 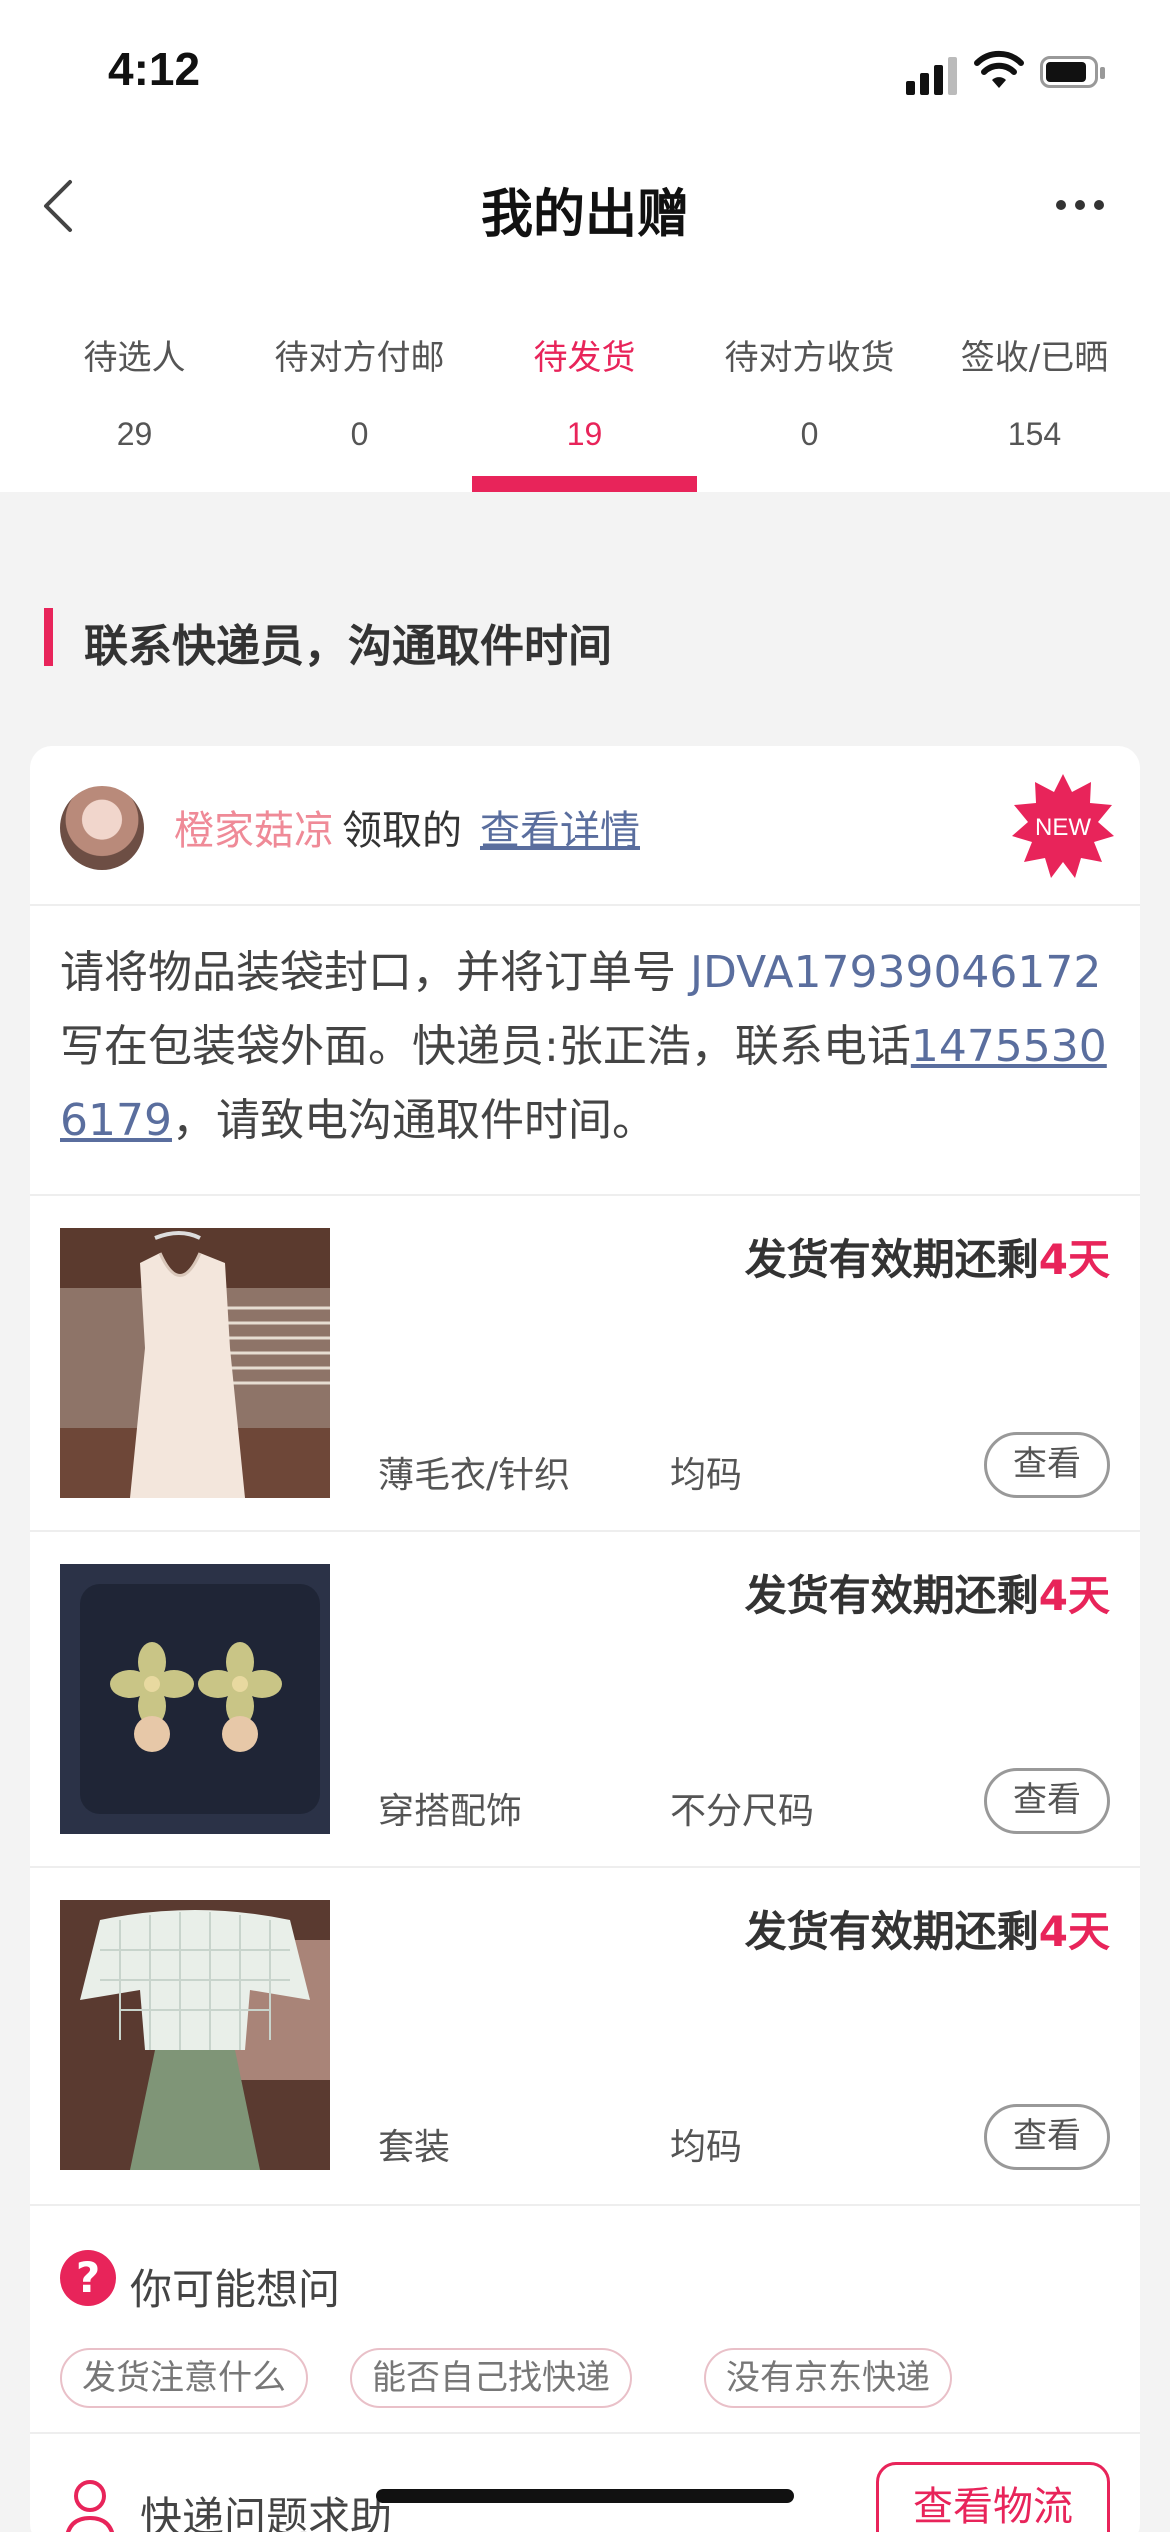 What do you see at coordinates (359, 358) in the screenshot?
I see `tab-label: 待对方付邮` at bounding box center [359, 358].